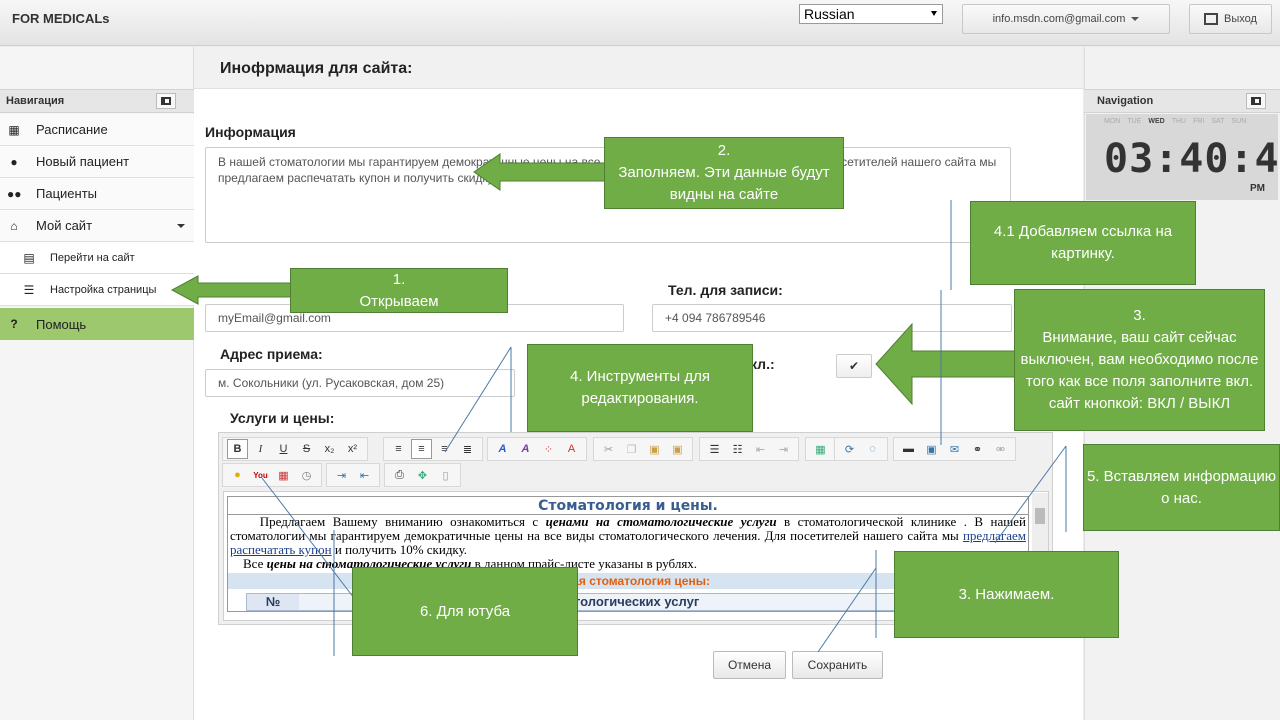 Image resolution: width=1280 pixels, height=720 pixels. What do you see at coordinates (640, 388) in the screenshot?
I see `callout-step-4: 4. Инструменты для редактирования.` at bounding box center [640, 388].